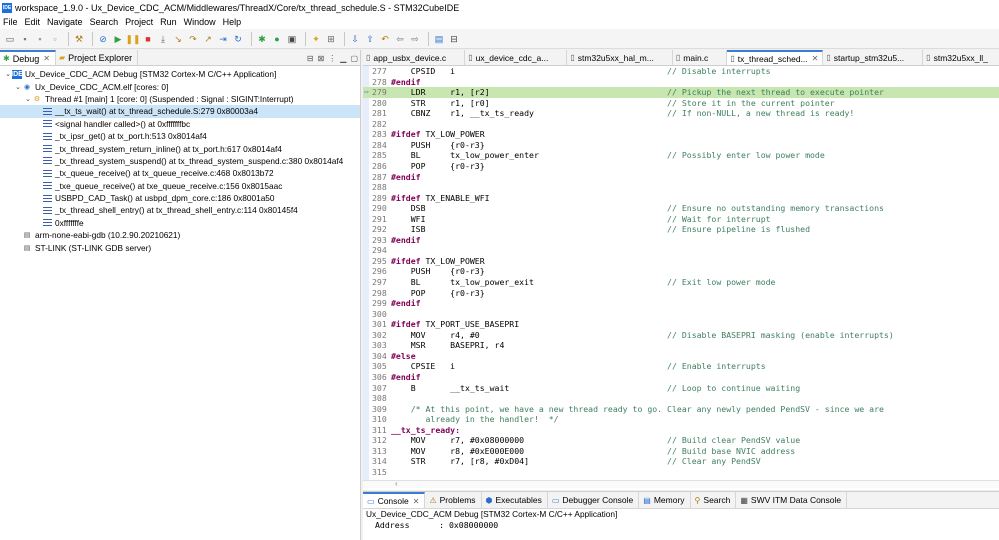 This screenshot has height=540, width=999. What do you see at coordinates (208, 39) in the screenshot?
I see `step-return-icon: ↗` at bounding box center [208, 39].